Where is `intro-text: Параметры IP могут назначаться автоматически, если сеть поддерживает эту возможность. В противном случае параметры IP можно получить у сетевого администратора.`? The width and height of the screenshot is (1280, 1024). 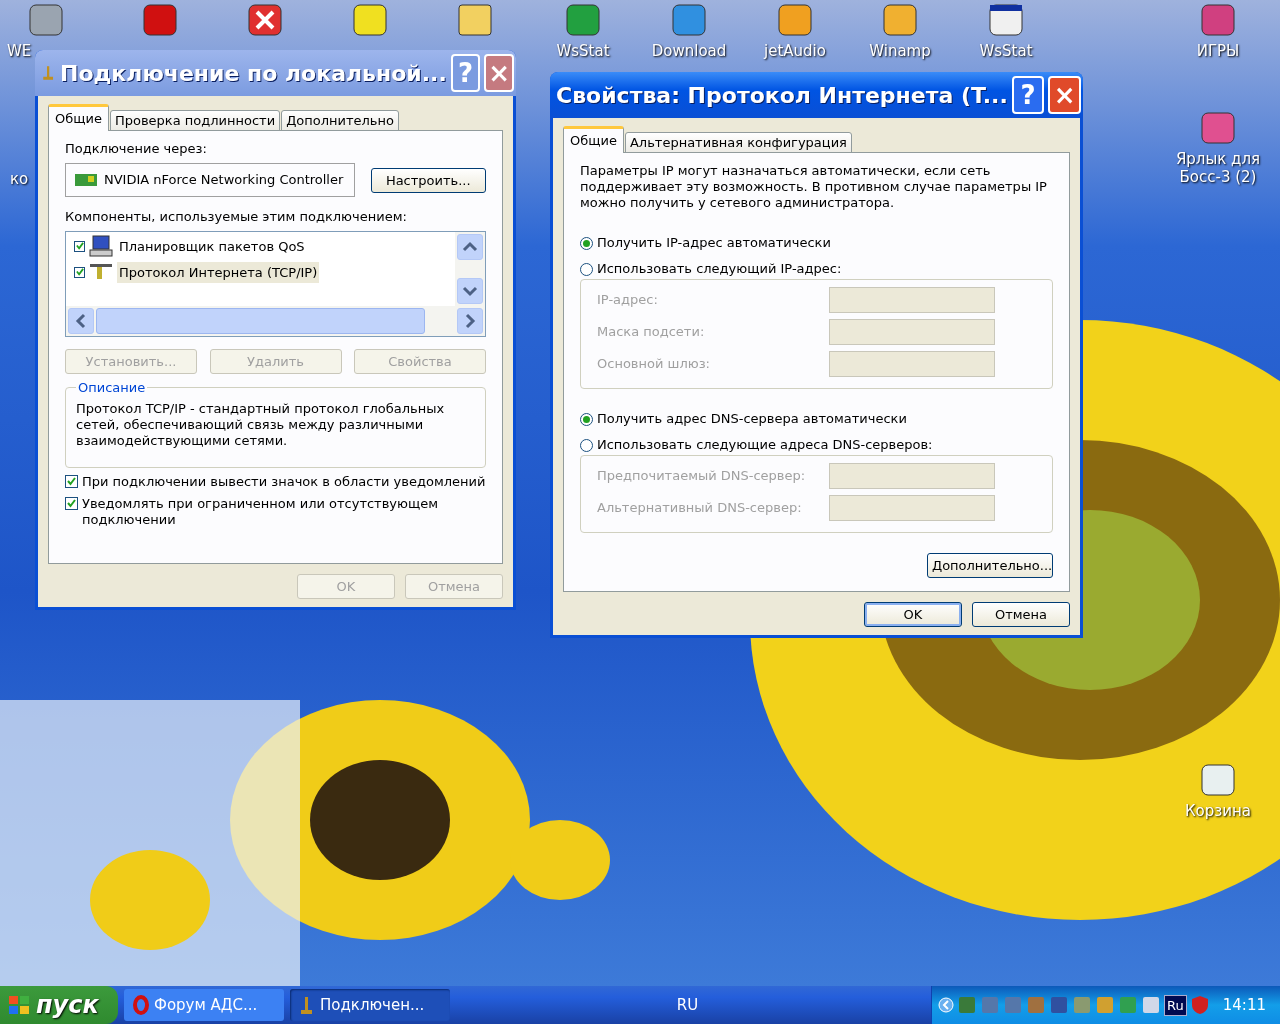 intro-text: Параметры IP могут назначаться автоматически, если сеть поддерживает эту возможность. В противном случае параметры IP можно получить у сетевого администратора. is located at coordinates (814, 187).